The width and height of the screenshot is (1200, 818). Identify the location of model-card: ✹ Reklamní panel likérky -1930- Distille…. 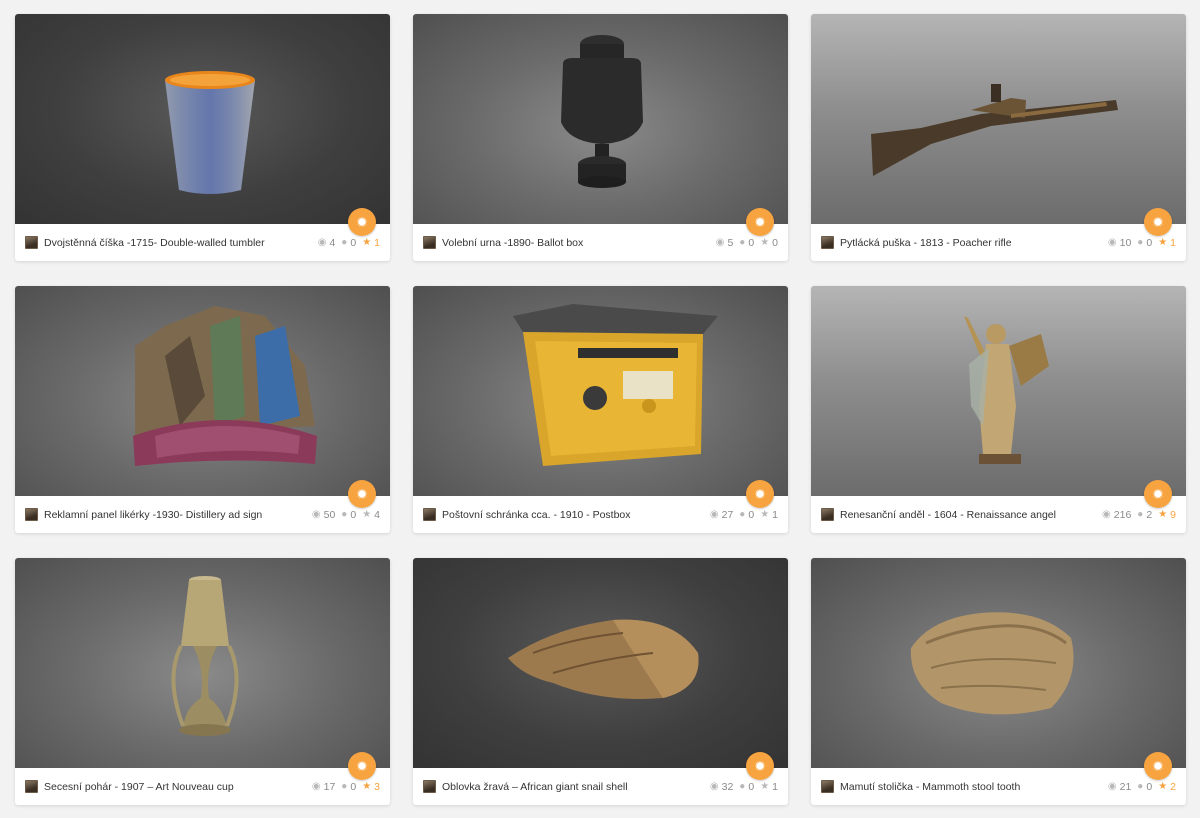
(202, 409).